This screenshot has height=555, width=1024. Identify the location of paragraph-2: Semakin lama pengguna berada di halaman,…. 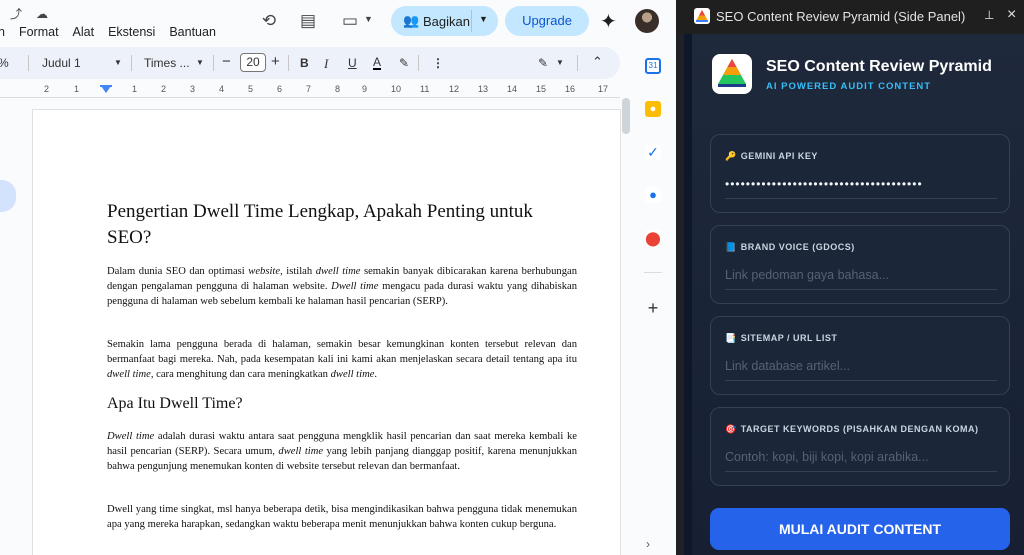
(342, 359).